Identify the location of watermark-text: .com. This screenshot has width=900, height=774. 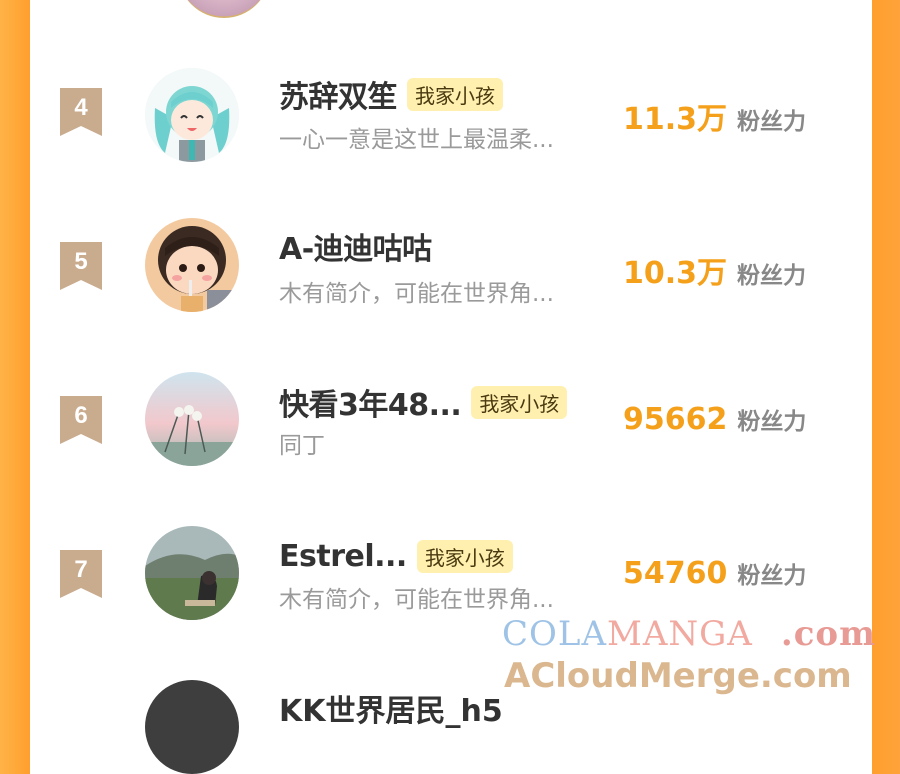
(828, 634).